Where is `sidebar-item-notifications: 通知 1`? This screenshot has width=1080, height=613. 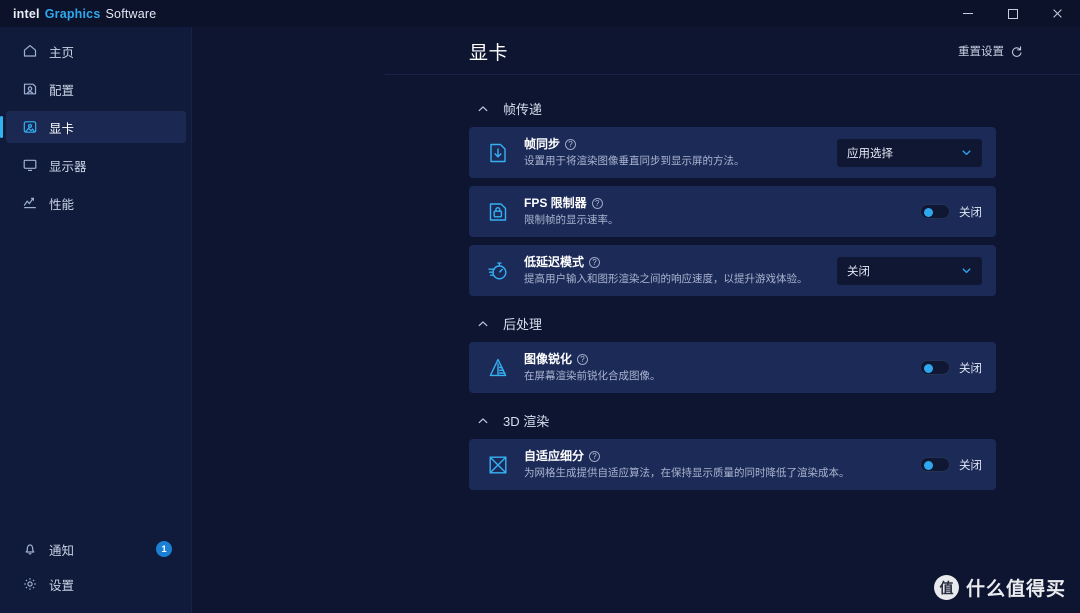 sidebar-item-notifications: 通知 1 is located at coordinates (96, 549).